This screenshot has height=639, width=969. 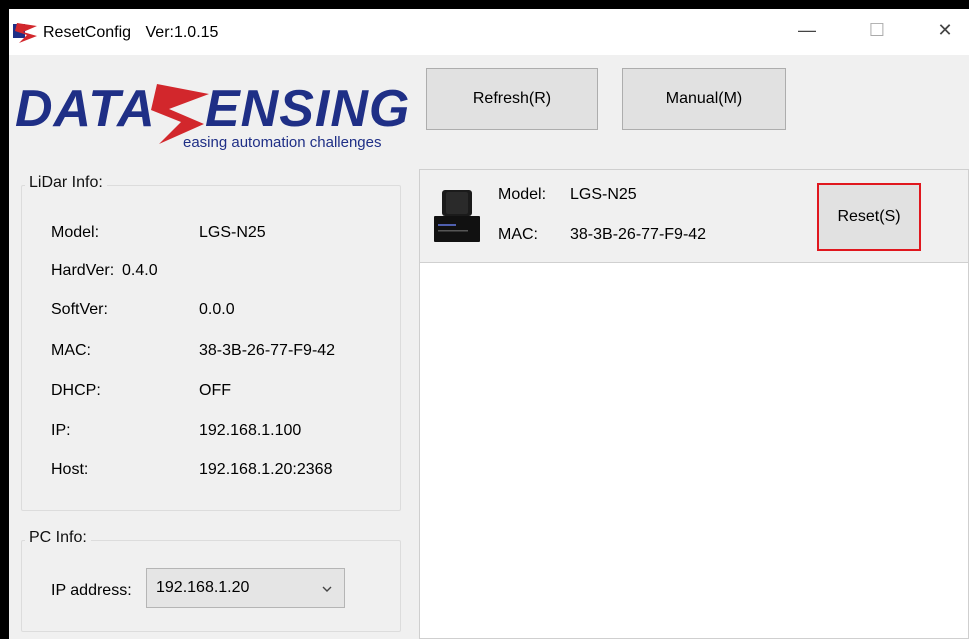 I want to click on ip-address-selected: 192.168.1.20, so click(x=203, y=587).